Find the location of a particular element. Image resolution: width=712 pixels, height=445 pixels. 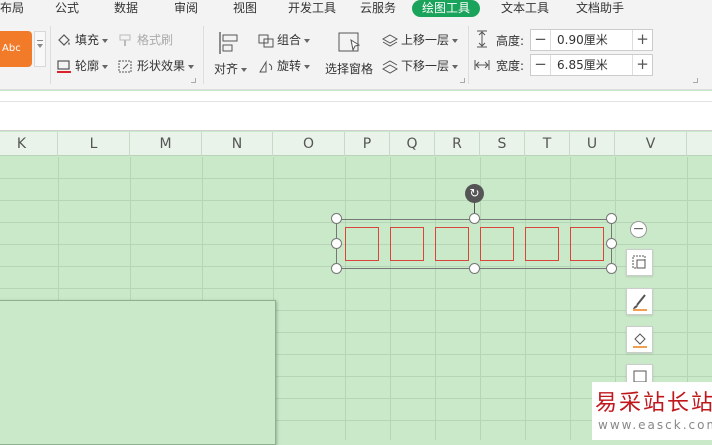

height-field: − 0.90厘米 + is located at coordinates (591, 40).